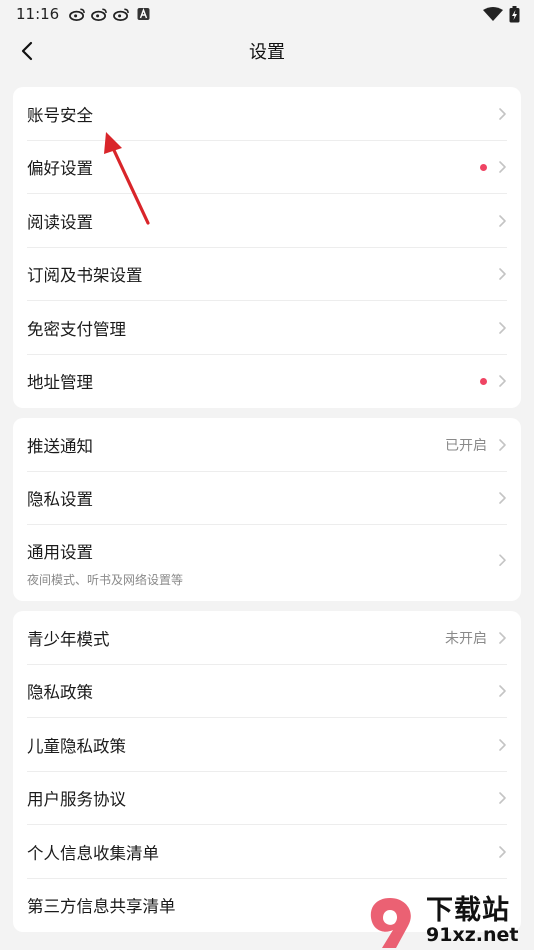 The image size is (534, 950). Describe the element at coordinates (267, 445) in the screenshot. I see `settings-item-push-notification: 推送通知 已开启` at that location.